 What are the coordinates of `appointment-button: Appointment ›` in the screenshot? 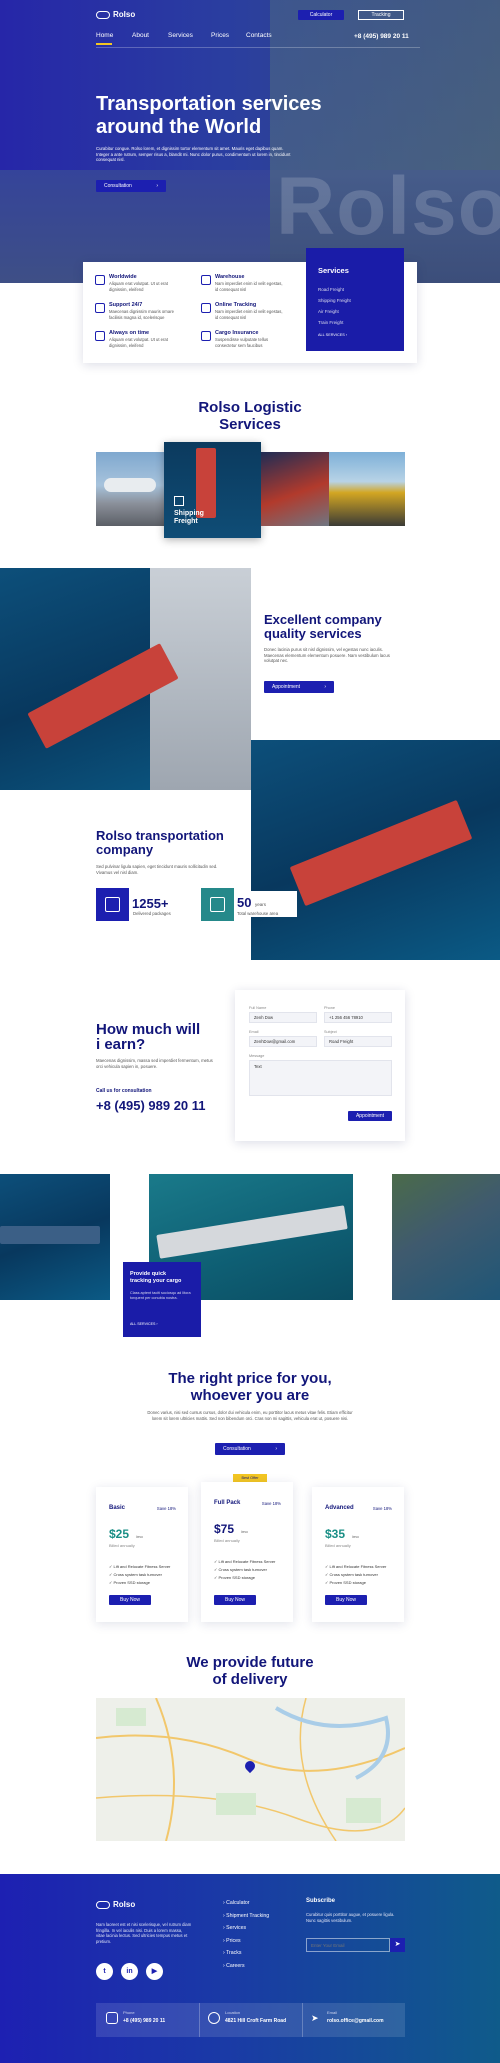 It's located at (299, 687).